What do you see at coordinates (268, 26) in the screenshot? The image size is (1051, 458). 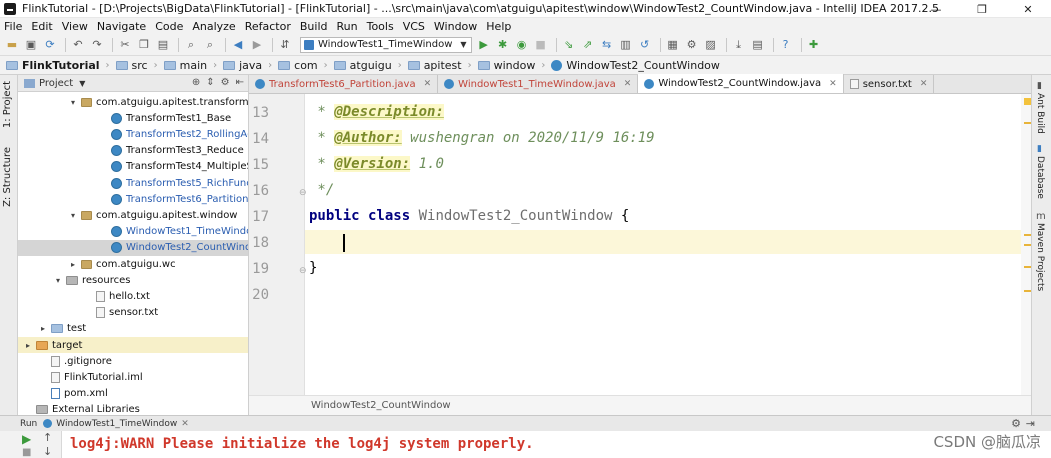 I see `menu-refactor: Refactor` at bounding box center [268, 26].